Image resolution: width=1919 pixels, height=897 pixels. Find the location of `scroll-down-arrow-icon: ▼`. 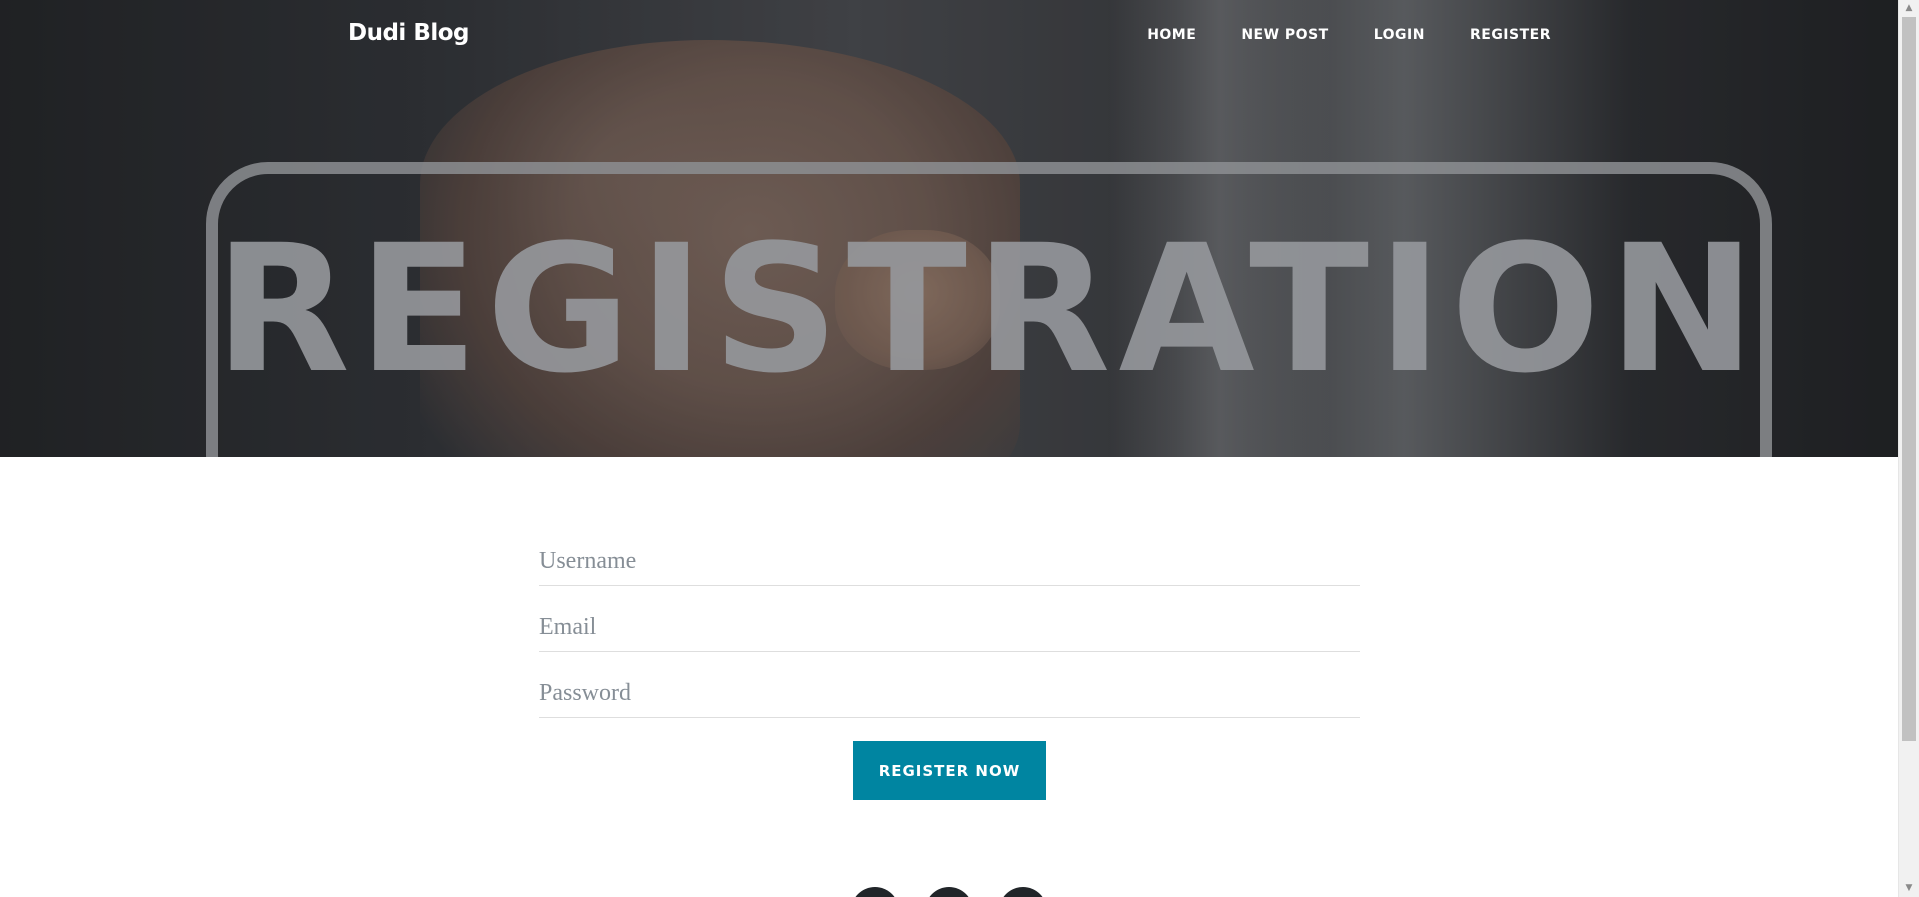

scroll-down-arrow-icon: ▼ is located at coordinates (1909, 888).